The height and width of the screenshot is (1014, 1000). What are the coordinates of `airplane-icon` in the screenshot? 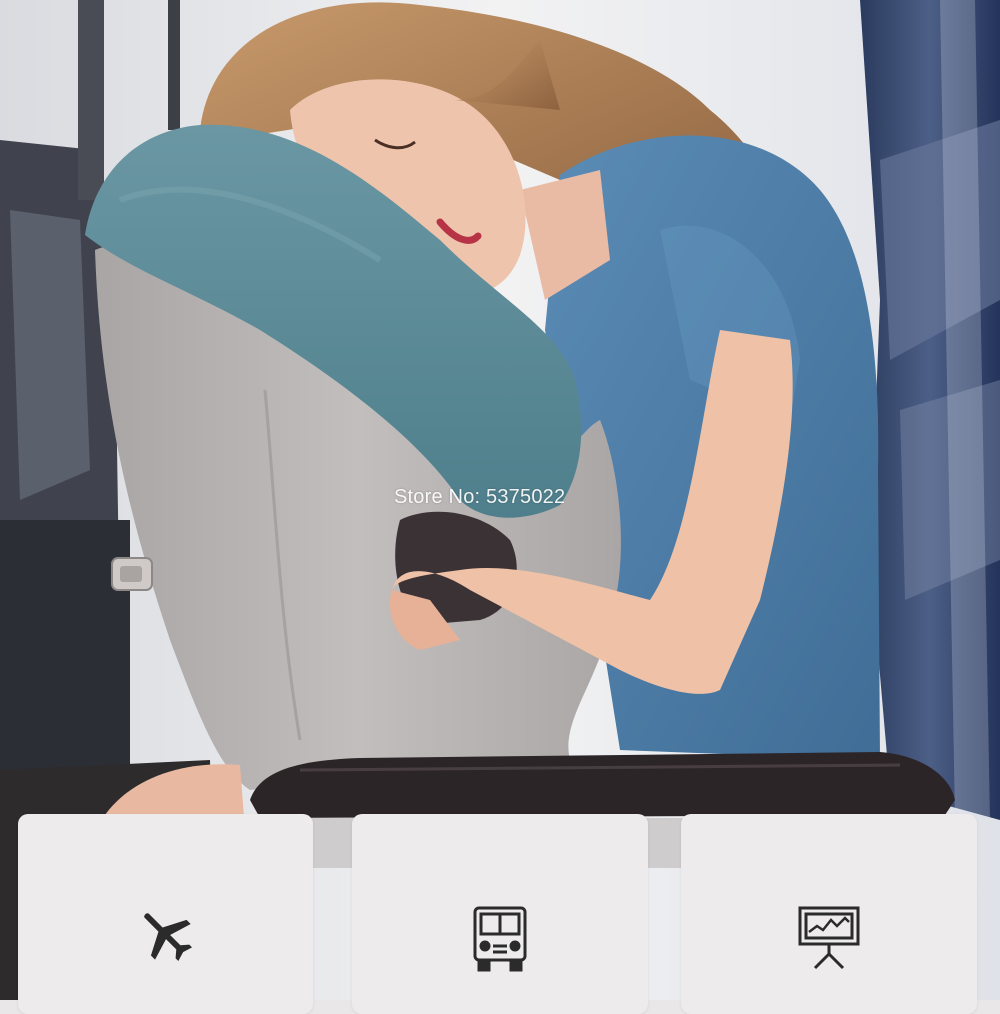 It's located at (166, 937).